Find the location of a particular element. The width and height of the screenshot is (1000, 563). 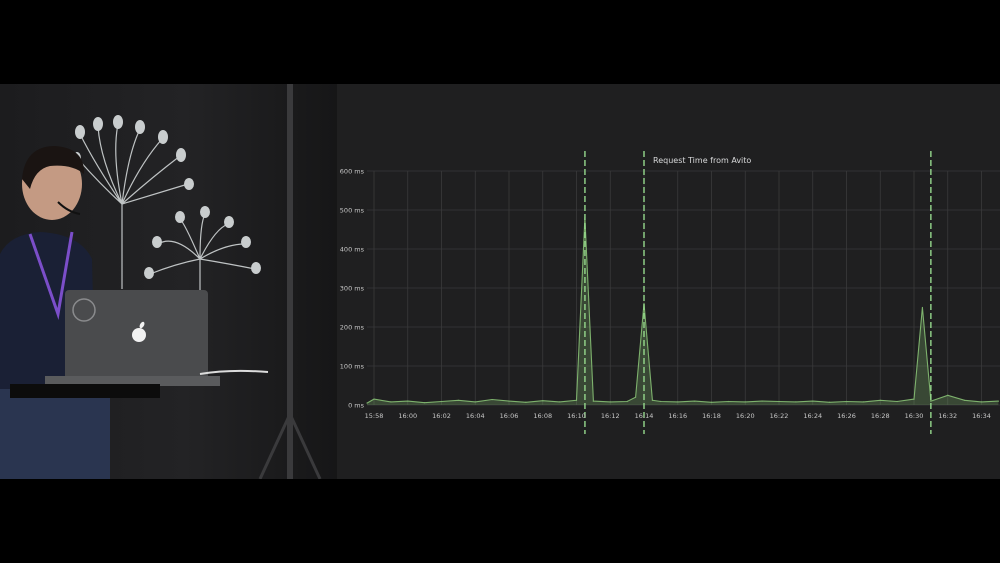

y-tick-label: 0 ms is located at coordinates (356, 405).